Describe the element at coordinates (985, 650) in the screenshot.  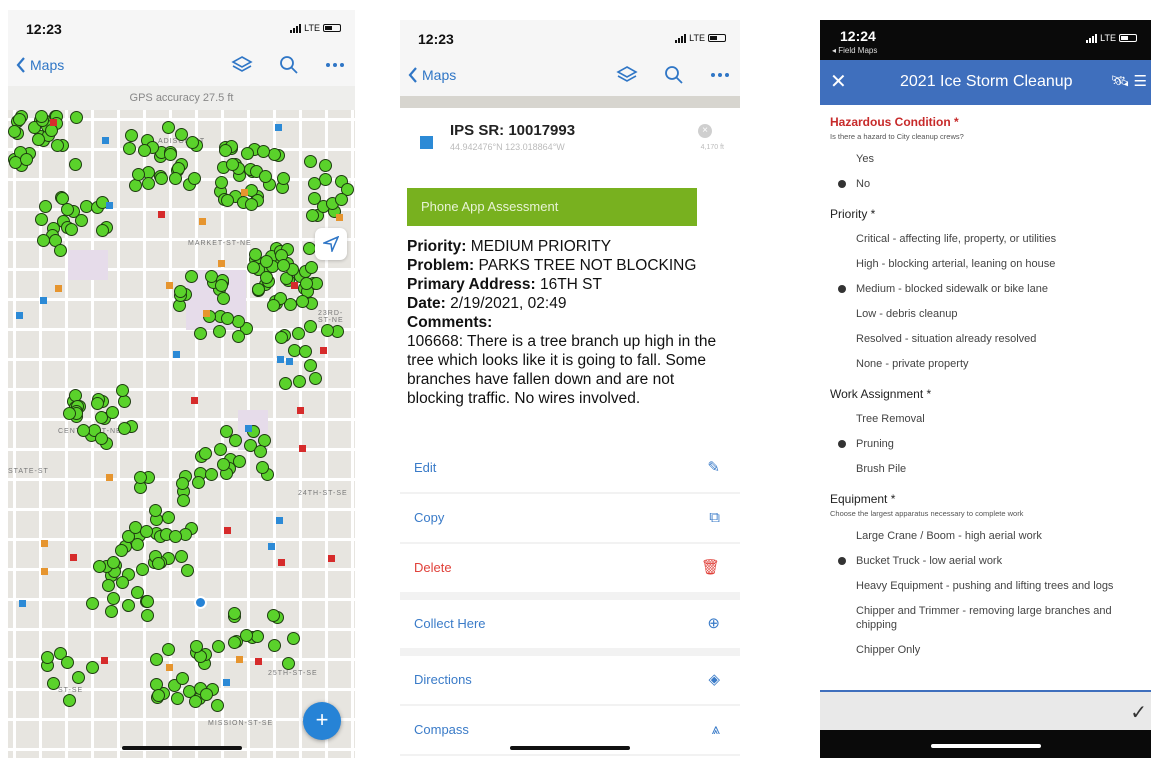
I see `radio-option: Chipper Only` at that location.